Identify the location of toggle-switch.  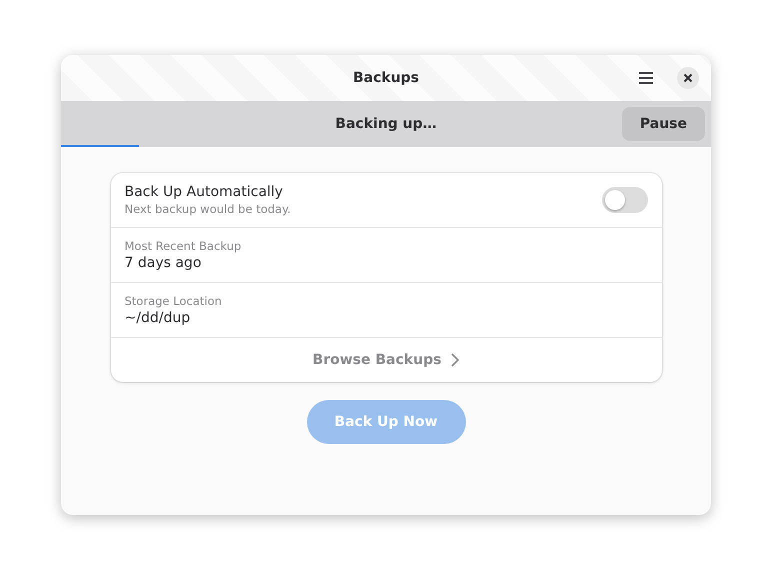
(625, 200).